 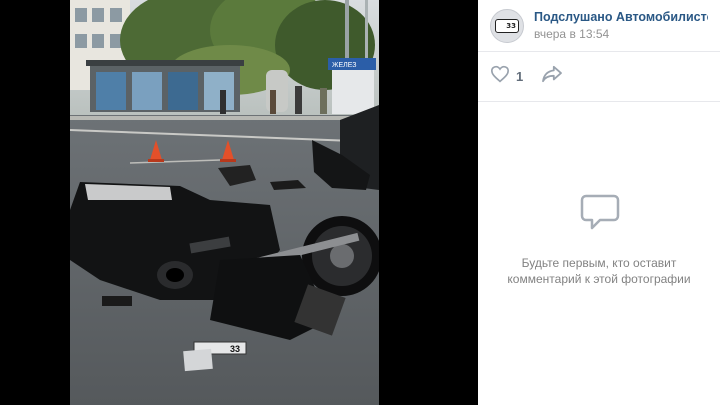 What do you see at coordinates (599, 263) in the screenshot?
I see `empty-comments-line-1: Будьте первым, кто оставит` at bounding box center [599, 263].